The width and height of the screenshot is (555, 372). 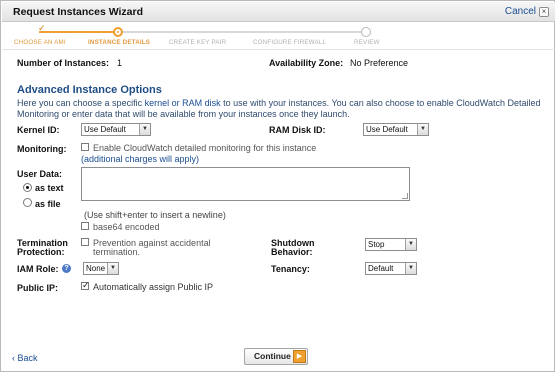 I want to click on cancel-link: Cancel, so click(x=520, y=11).